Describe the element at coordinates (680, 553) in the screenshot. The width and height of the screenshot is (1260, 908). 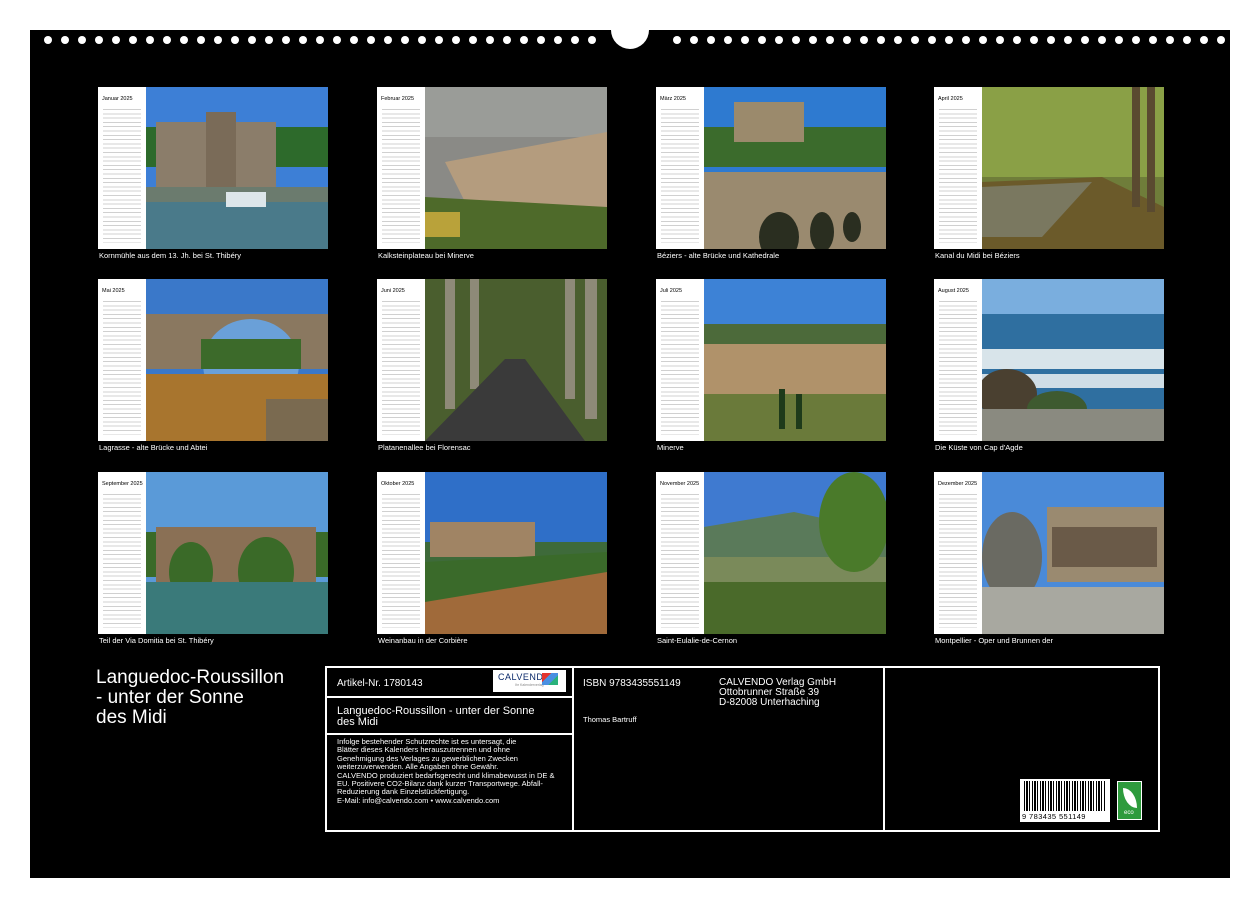
I see `calendar-grid: November 2025` at that location.